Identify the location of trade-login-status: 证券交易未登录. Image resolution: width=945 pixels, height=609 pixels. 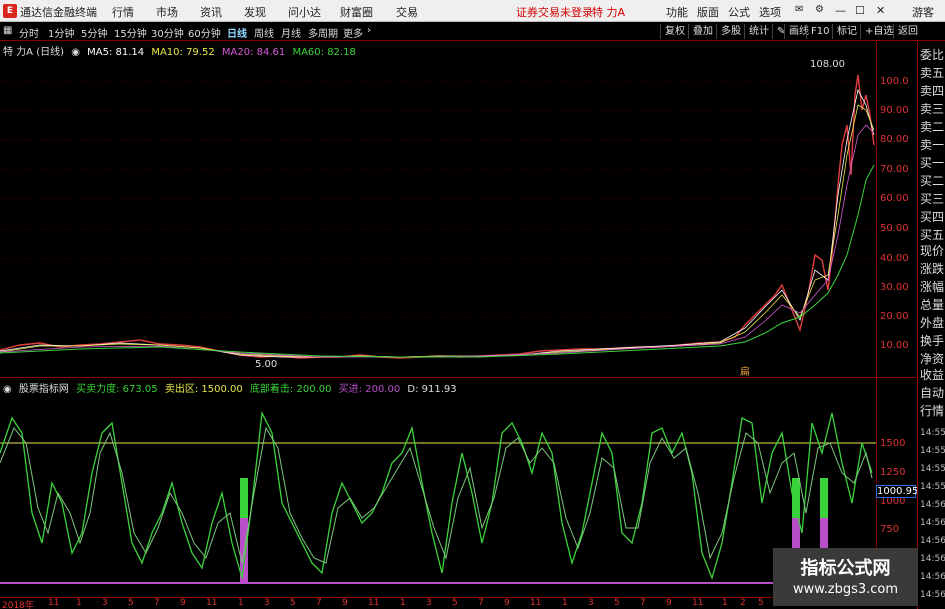
(554, 12).